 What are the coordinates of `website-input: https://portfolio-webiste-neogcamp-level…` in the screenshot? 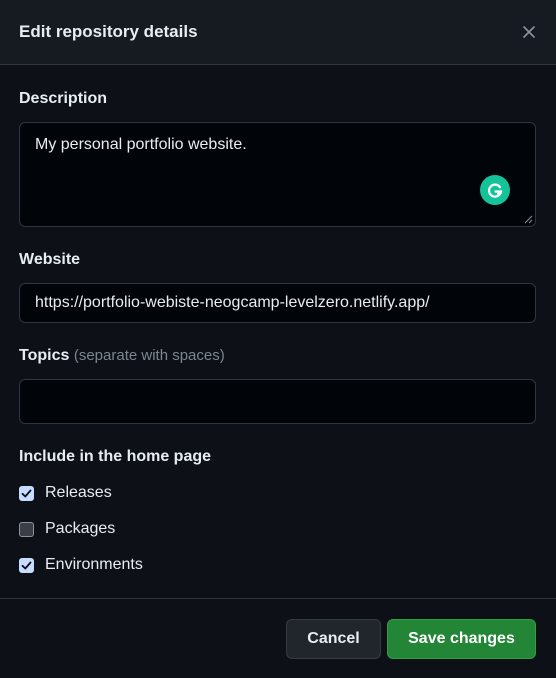 It's located at (277, 303).